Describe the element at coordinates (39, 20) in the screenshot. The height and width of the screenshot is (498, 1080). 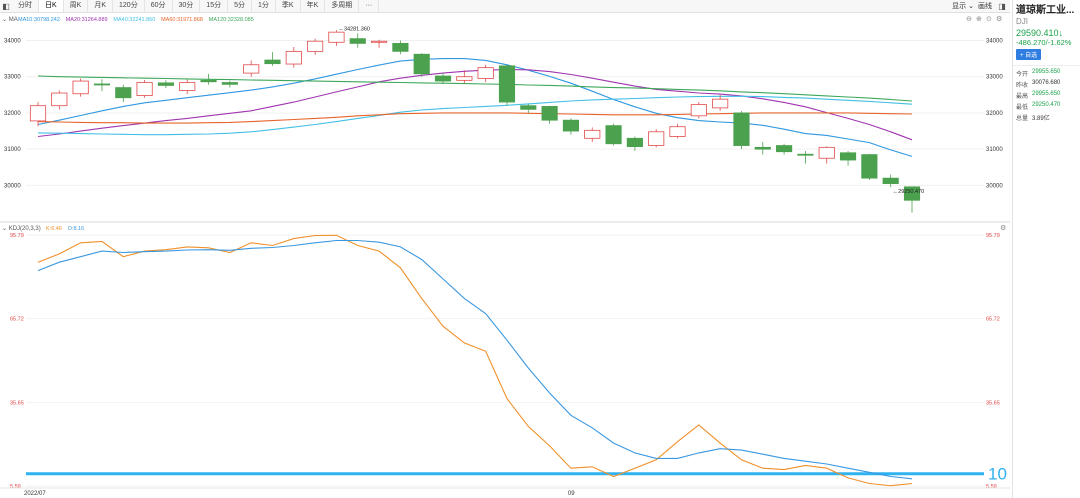
I see `ma-legend-item: MA10:30798.242` at that location.